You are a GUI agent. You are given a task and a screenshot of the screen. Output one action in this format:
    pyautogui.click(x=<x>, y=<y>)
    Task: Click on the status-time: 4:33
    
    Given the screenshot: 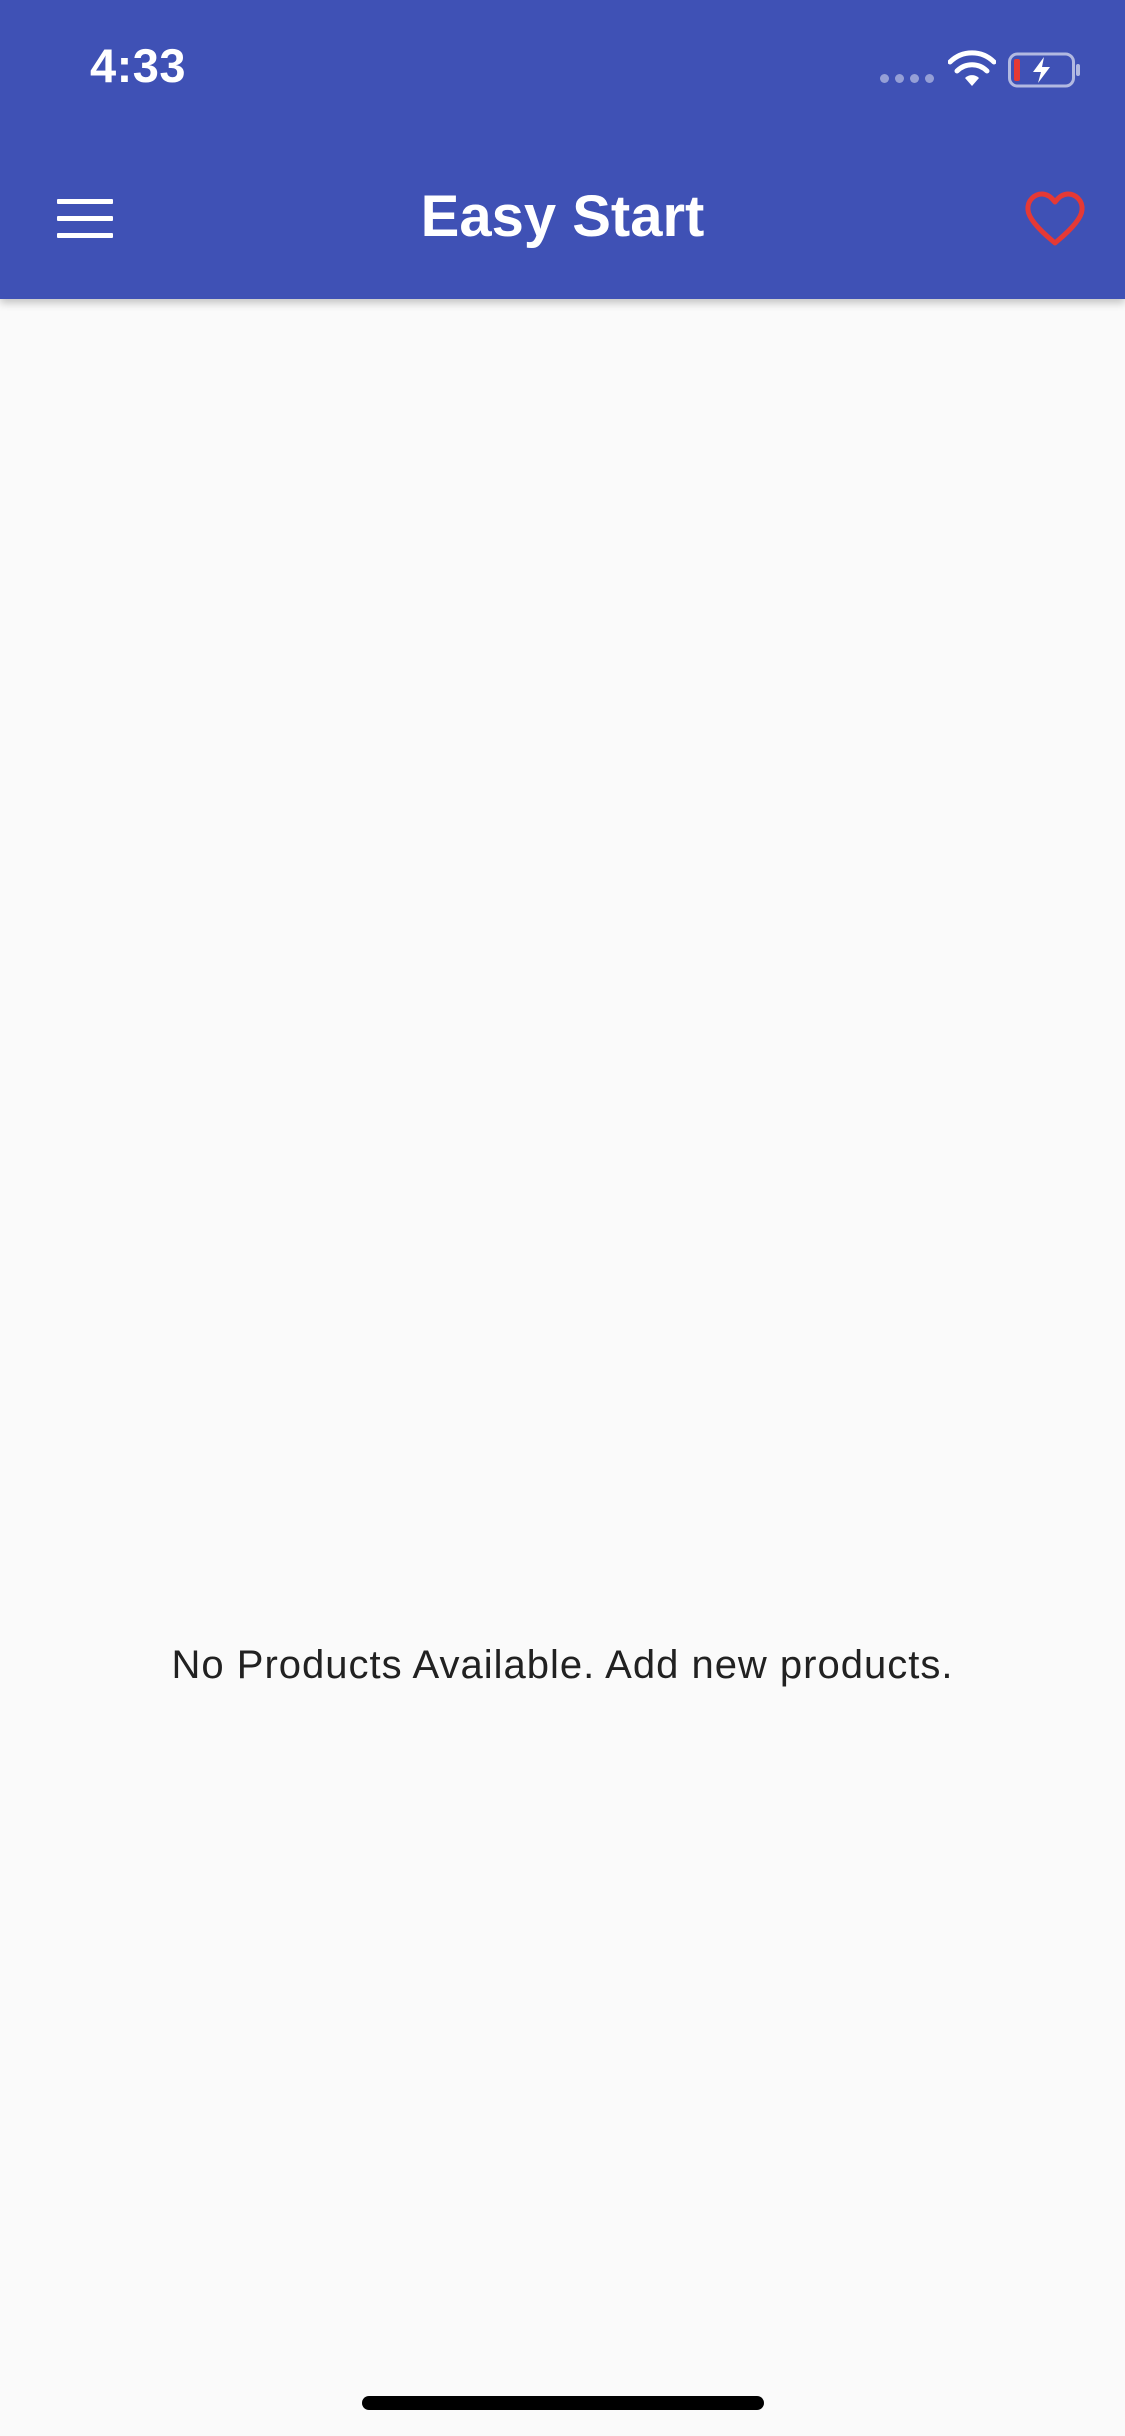 What is the action you would take?
    pyautogui.click(x=138, y=65)
    